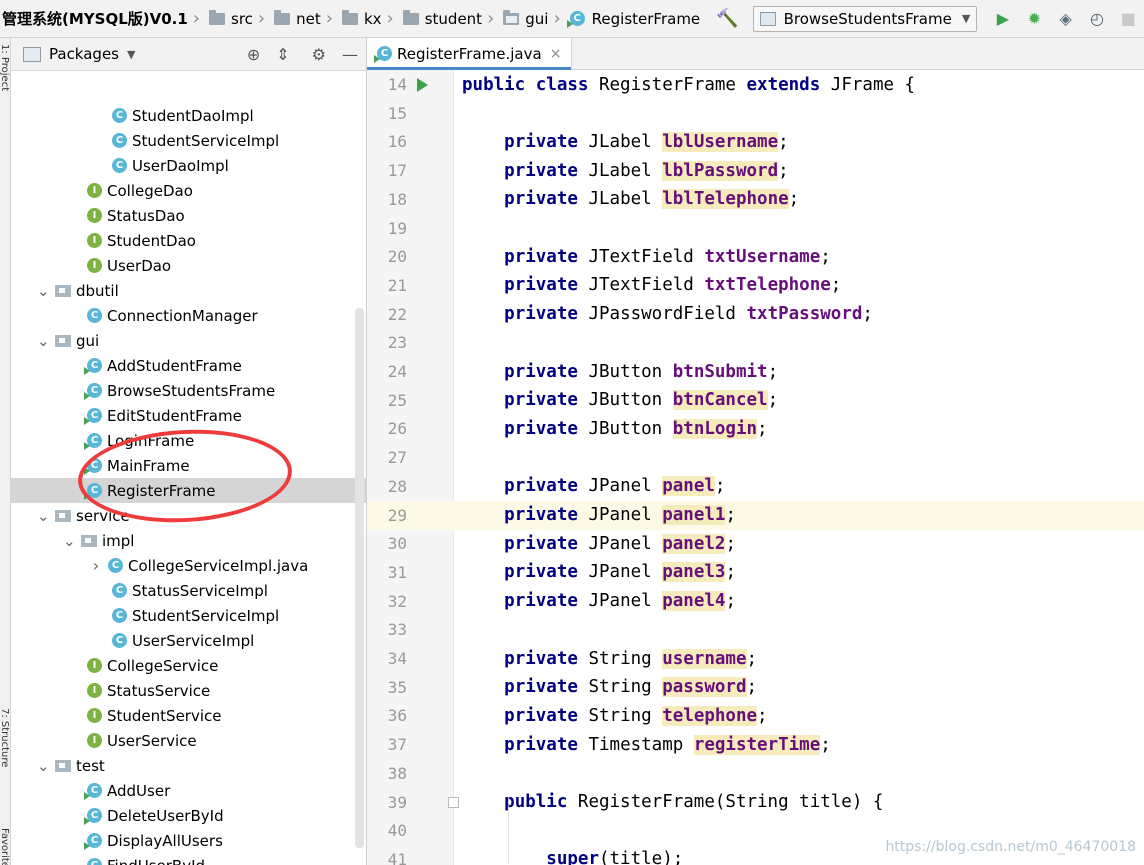  I want to click on fold-icon, so click(453, 802).